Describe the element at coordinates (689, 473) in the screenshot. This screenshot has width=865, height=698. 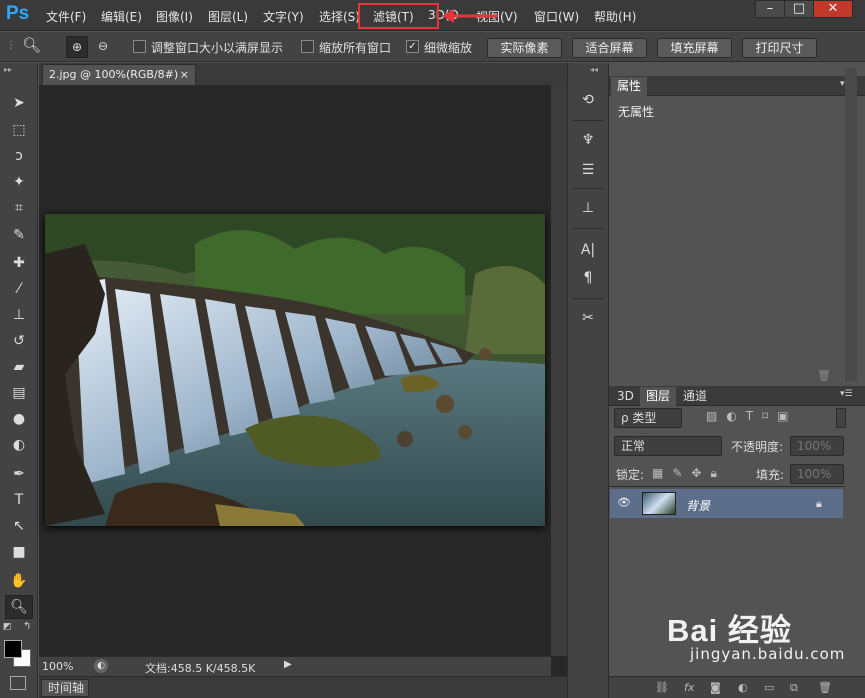
I see `lock-icons: ▦✎✥🔒︎` at that location.